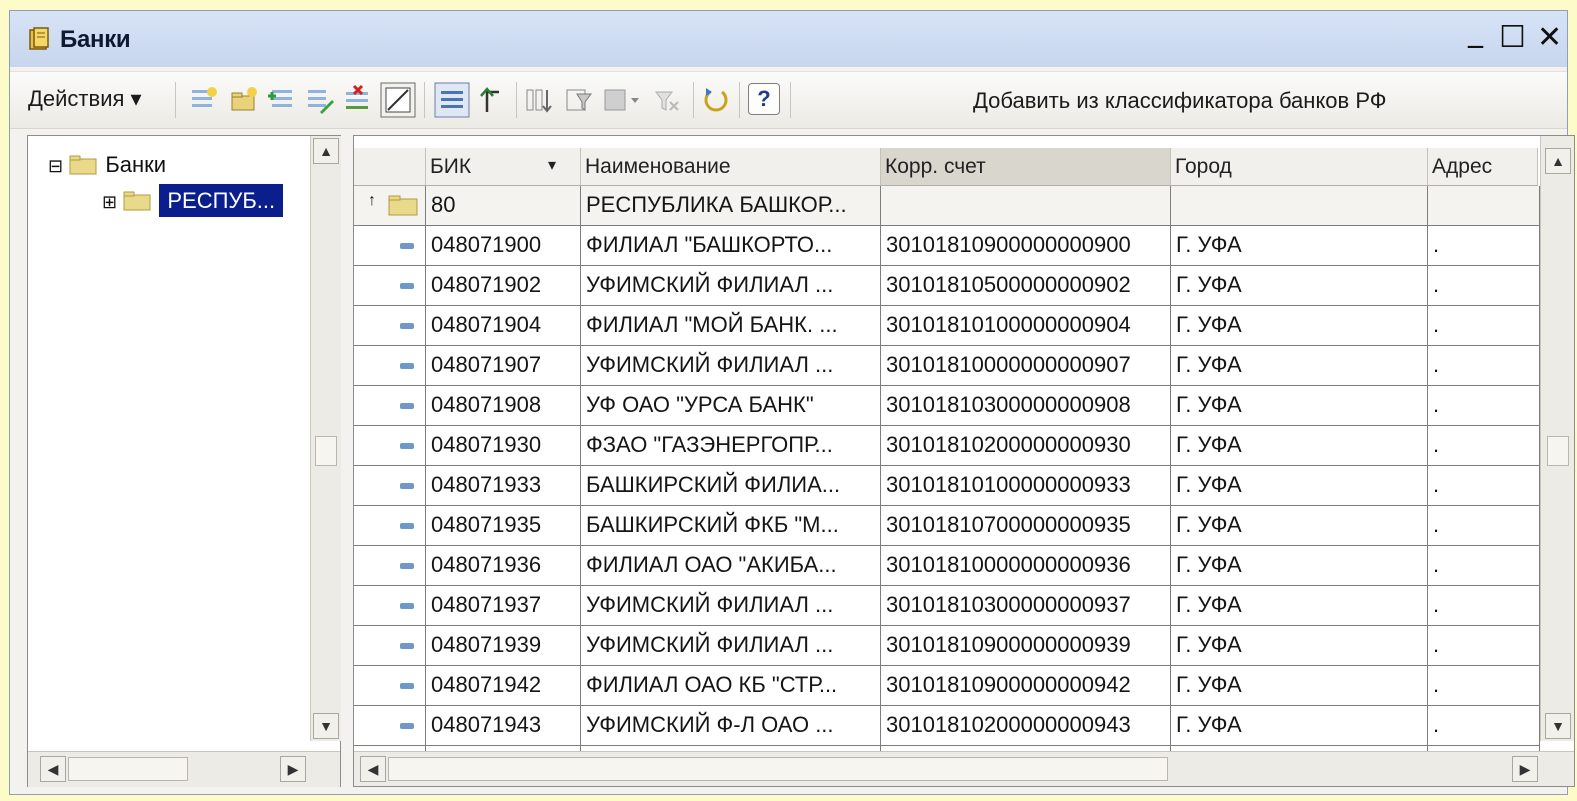 The image size is (1577, 801). Describe the element at coordinates (503, 526) in the screenshot. I see `cell-bik: 048071935` at that location.